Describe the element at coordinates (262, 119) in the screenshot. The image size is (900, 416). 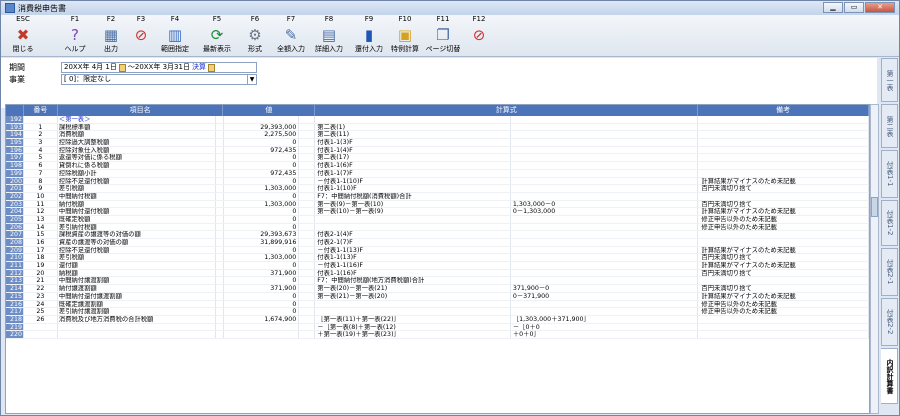
I see `row-value` at that location.